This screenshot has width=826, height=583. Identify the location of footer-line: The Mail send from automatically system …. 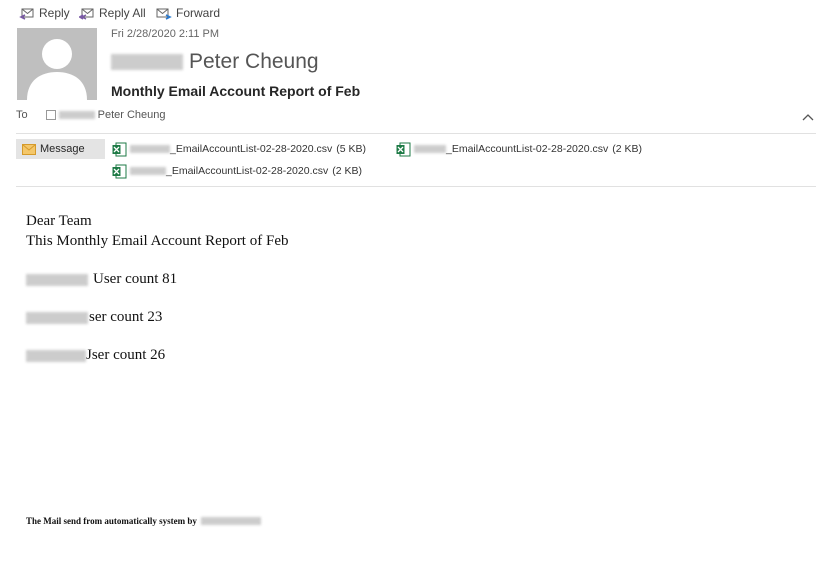
(143, 521).